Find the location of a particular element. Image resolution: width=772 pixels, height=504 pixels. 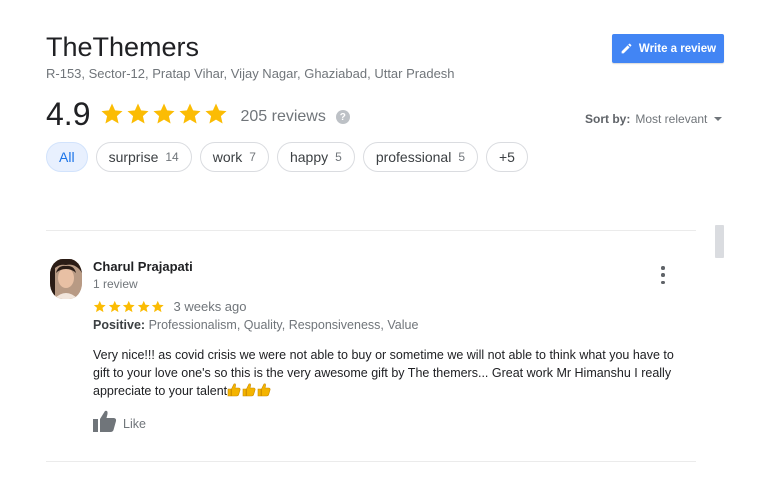

sort-dropdown: Sort by: Most relevant is located at coordinates (654, 119).